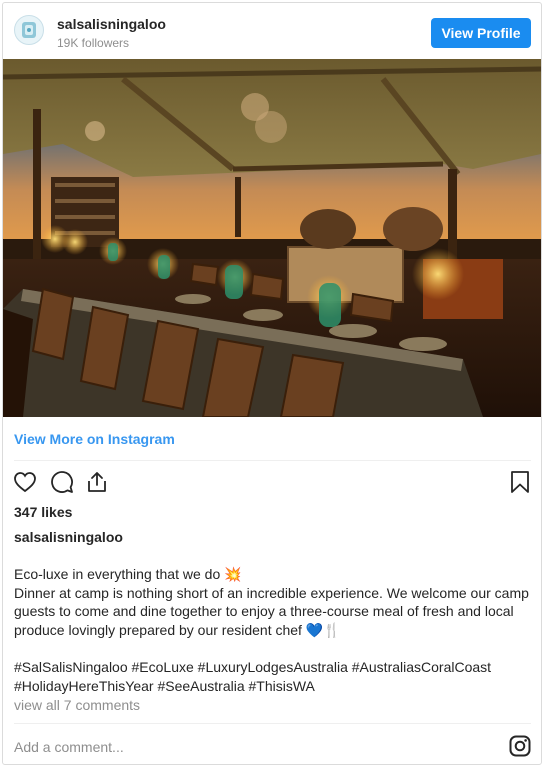  Describe the element at coordinates (323, 630) in the screenshot. I see `heart-fork-emoji-icon: 💙🍴` at that location.